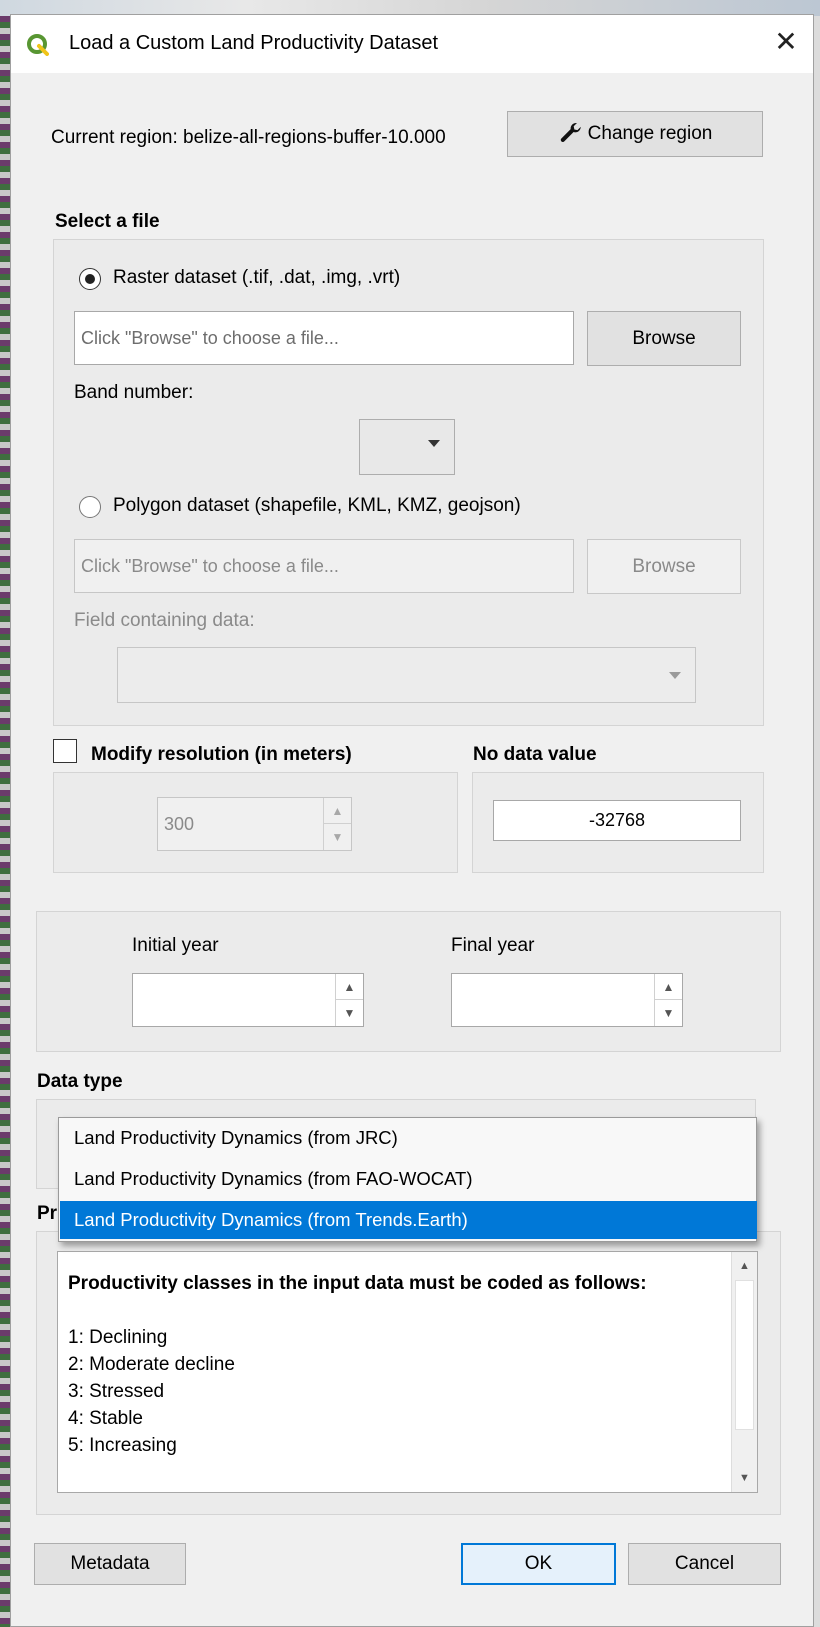 The image size is (820, 1627). I want to click on scroll-up-icon: ▲, so click(744, 1266).